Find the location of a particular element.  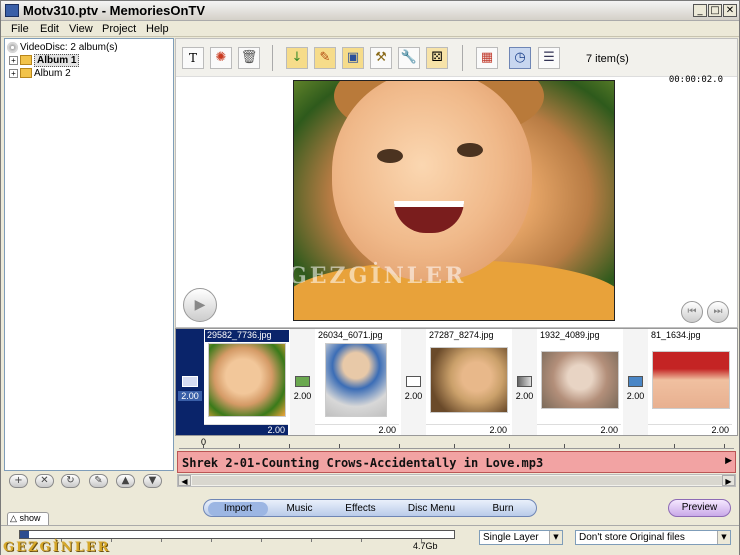

remove-button: ✕ is located at coordinates (44, 481).